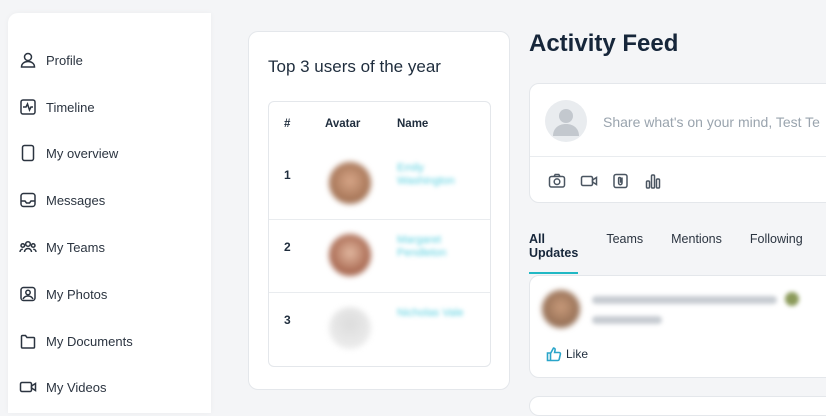 This screenshot has width=826, height=416. What do you see at coordinates (28, 60) in the screenshot?
I see `user-icon` at bounding box center [28, 60].